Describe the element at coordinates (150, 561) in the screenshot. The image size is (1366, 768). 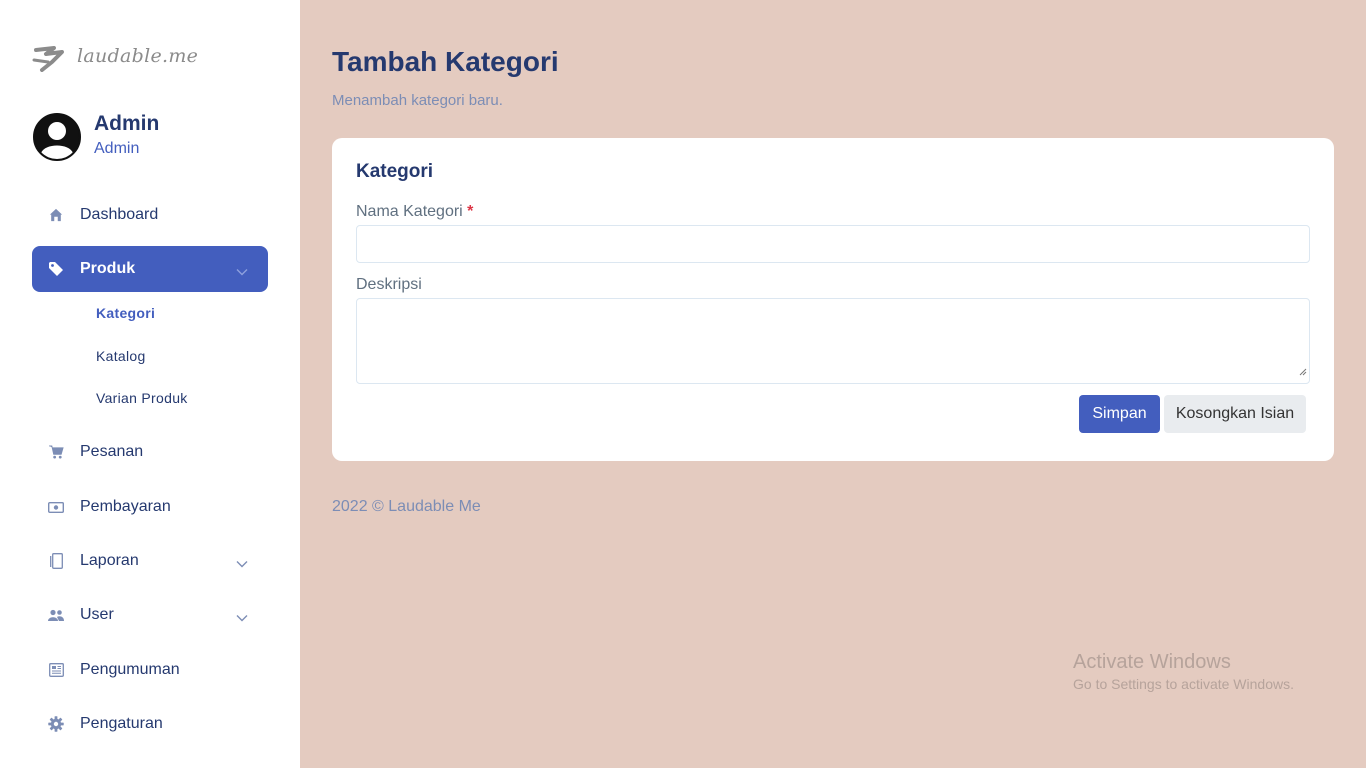
I see `sidebar-item-laporan: Laporan` at that location.